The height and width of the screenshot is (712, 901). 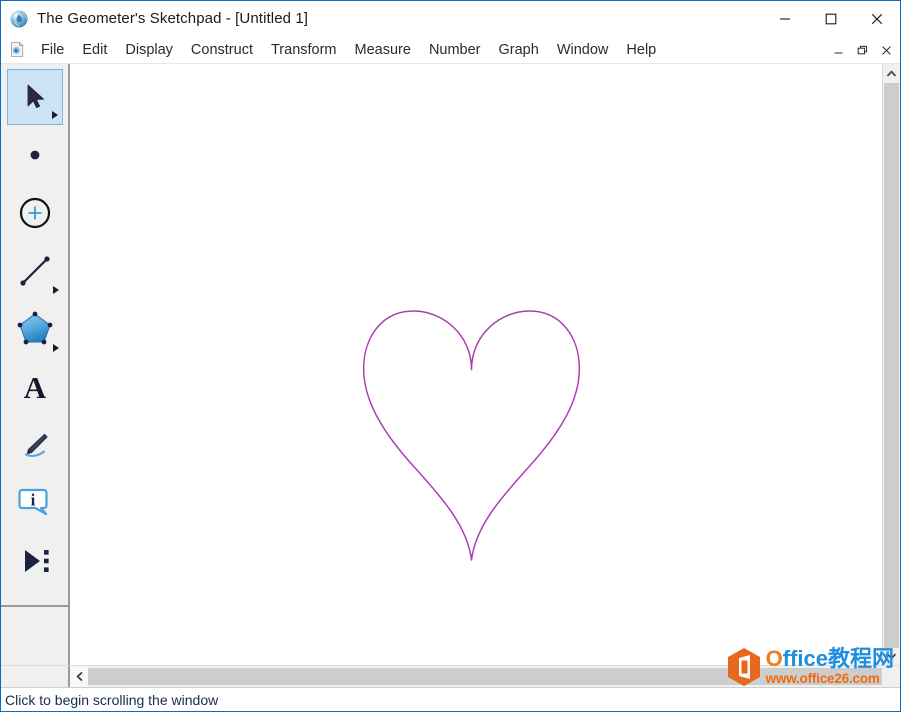 I want to click on minimize-icon, so click(x=785, y=18).